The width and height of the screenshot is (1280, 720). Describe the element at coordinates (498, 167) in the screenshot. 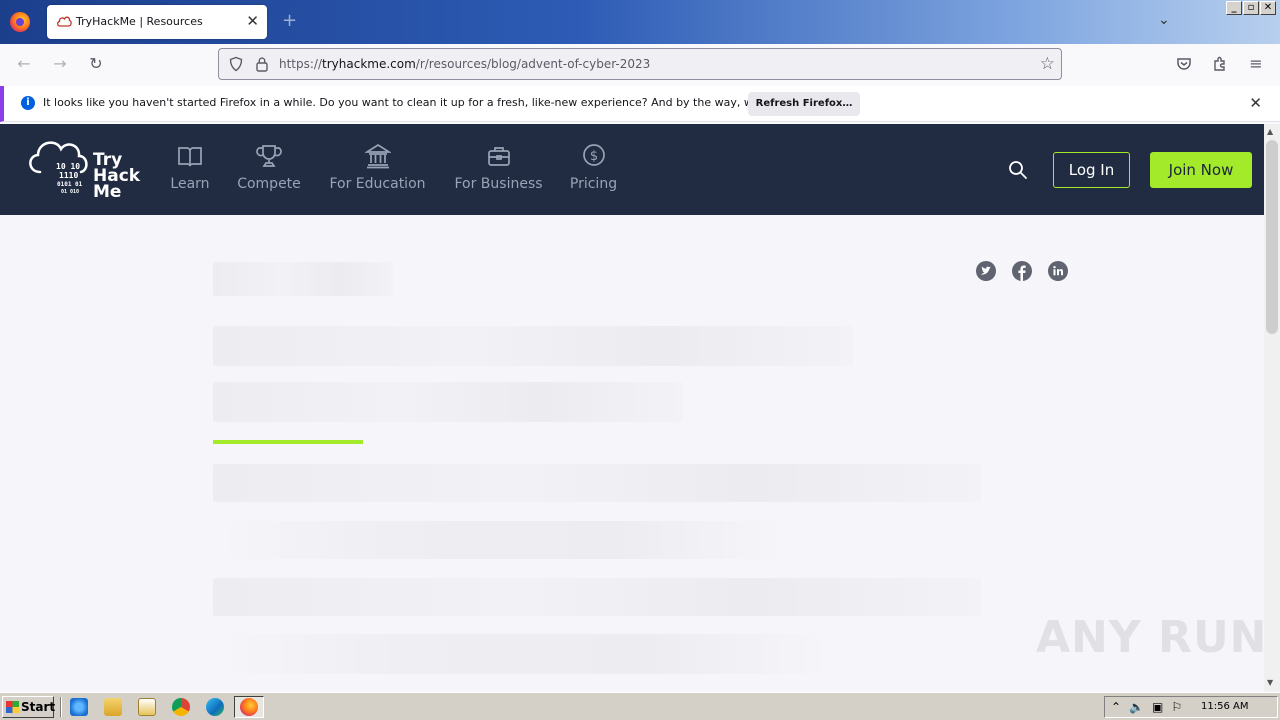

I see `menu-item-for-business: For Business` at that location.